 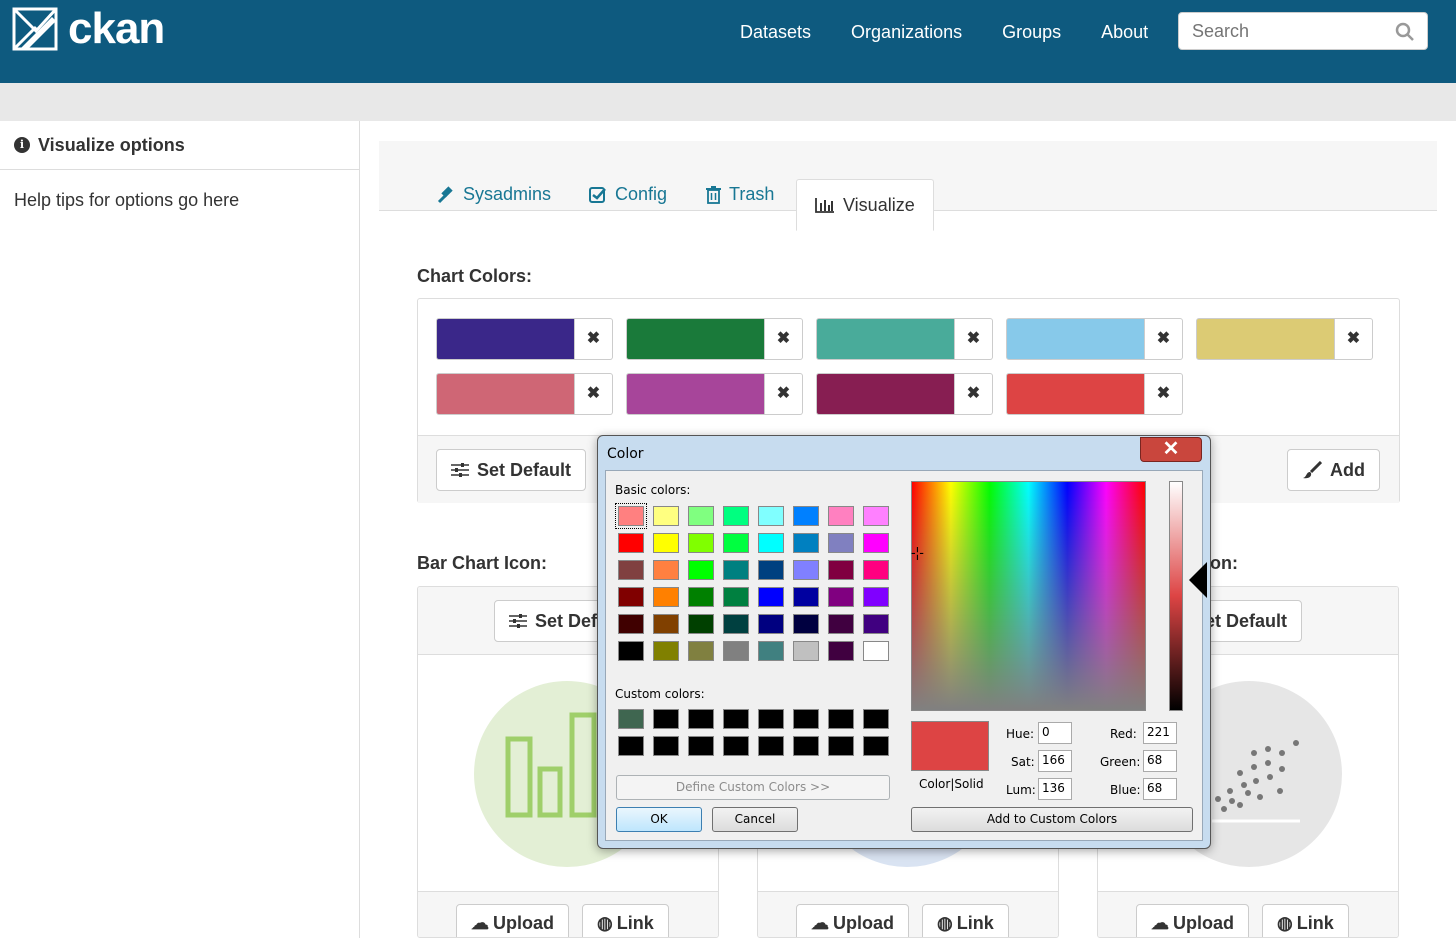 I want to click on nav-organizations: Organizations, so click(x=906, y=32).